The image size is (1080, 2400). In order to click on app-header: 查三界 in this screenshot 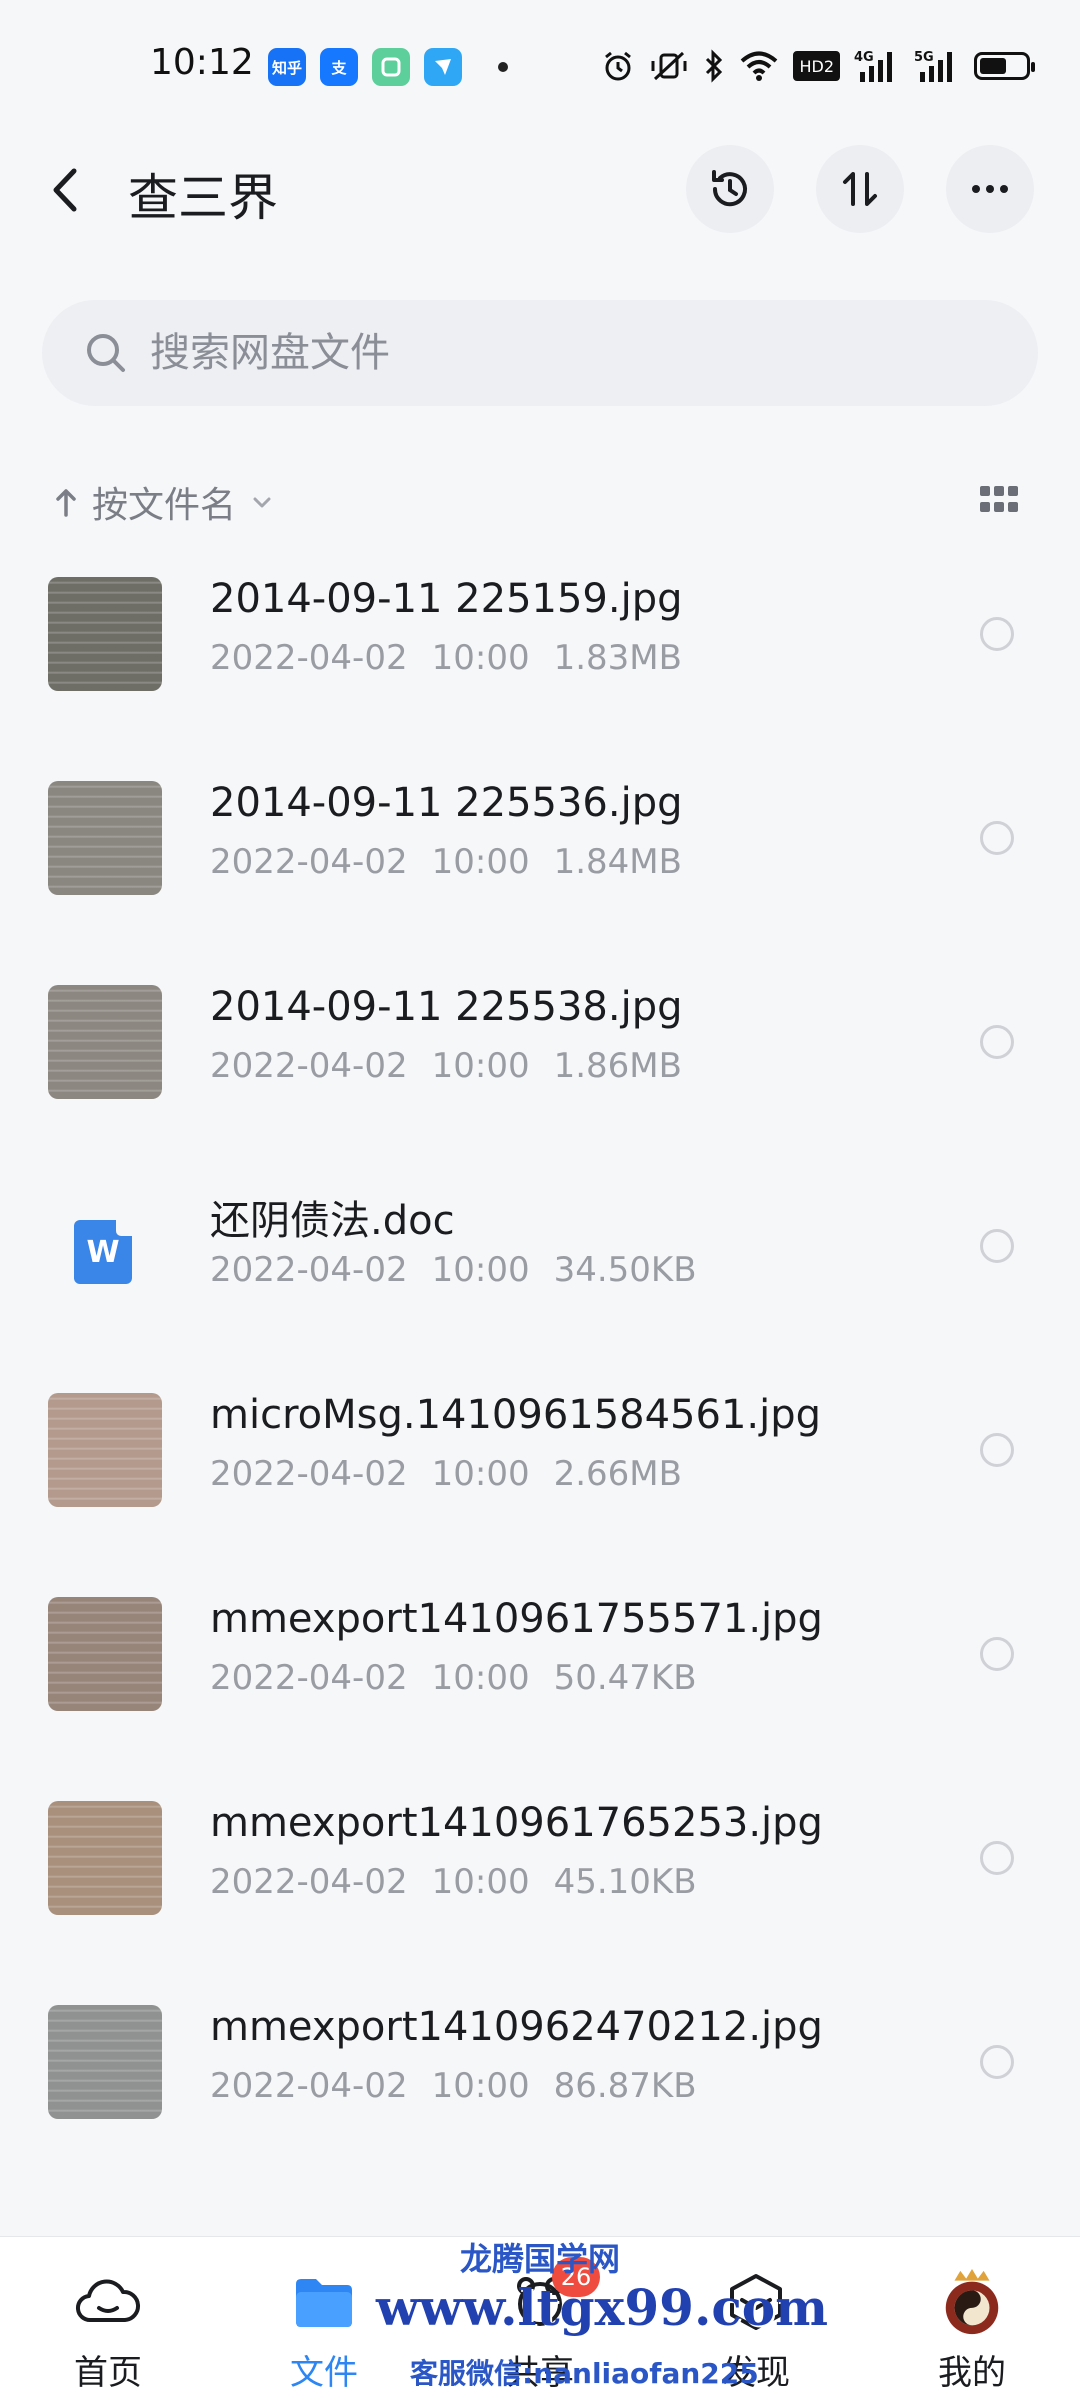, I will do `click(540, 190)`.